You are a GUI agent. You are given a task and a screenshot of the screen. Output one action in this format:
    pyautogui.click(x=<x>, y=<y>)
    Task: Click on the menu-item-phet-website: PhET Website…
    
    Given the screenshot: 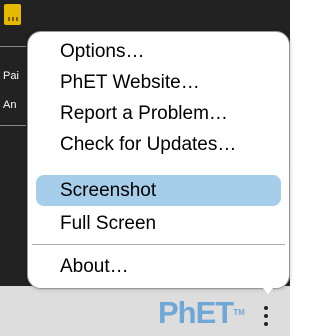 What is the action you would take?
    pyautogui.click(x=158, y=82)
    